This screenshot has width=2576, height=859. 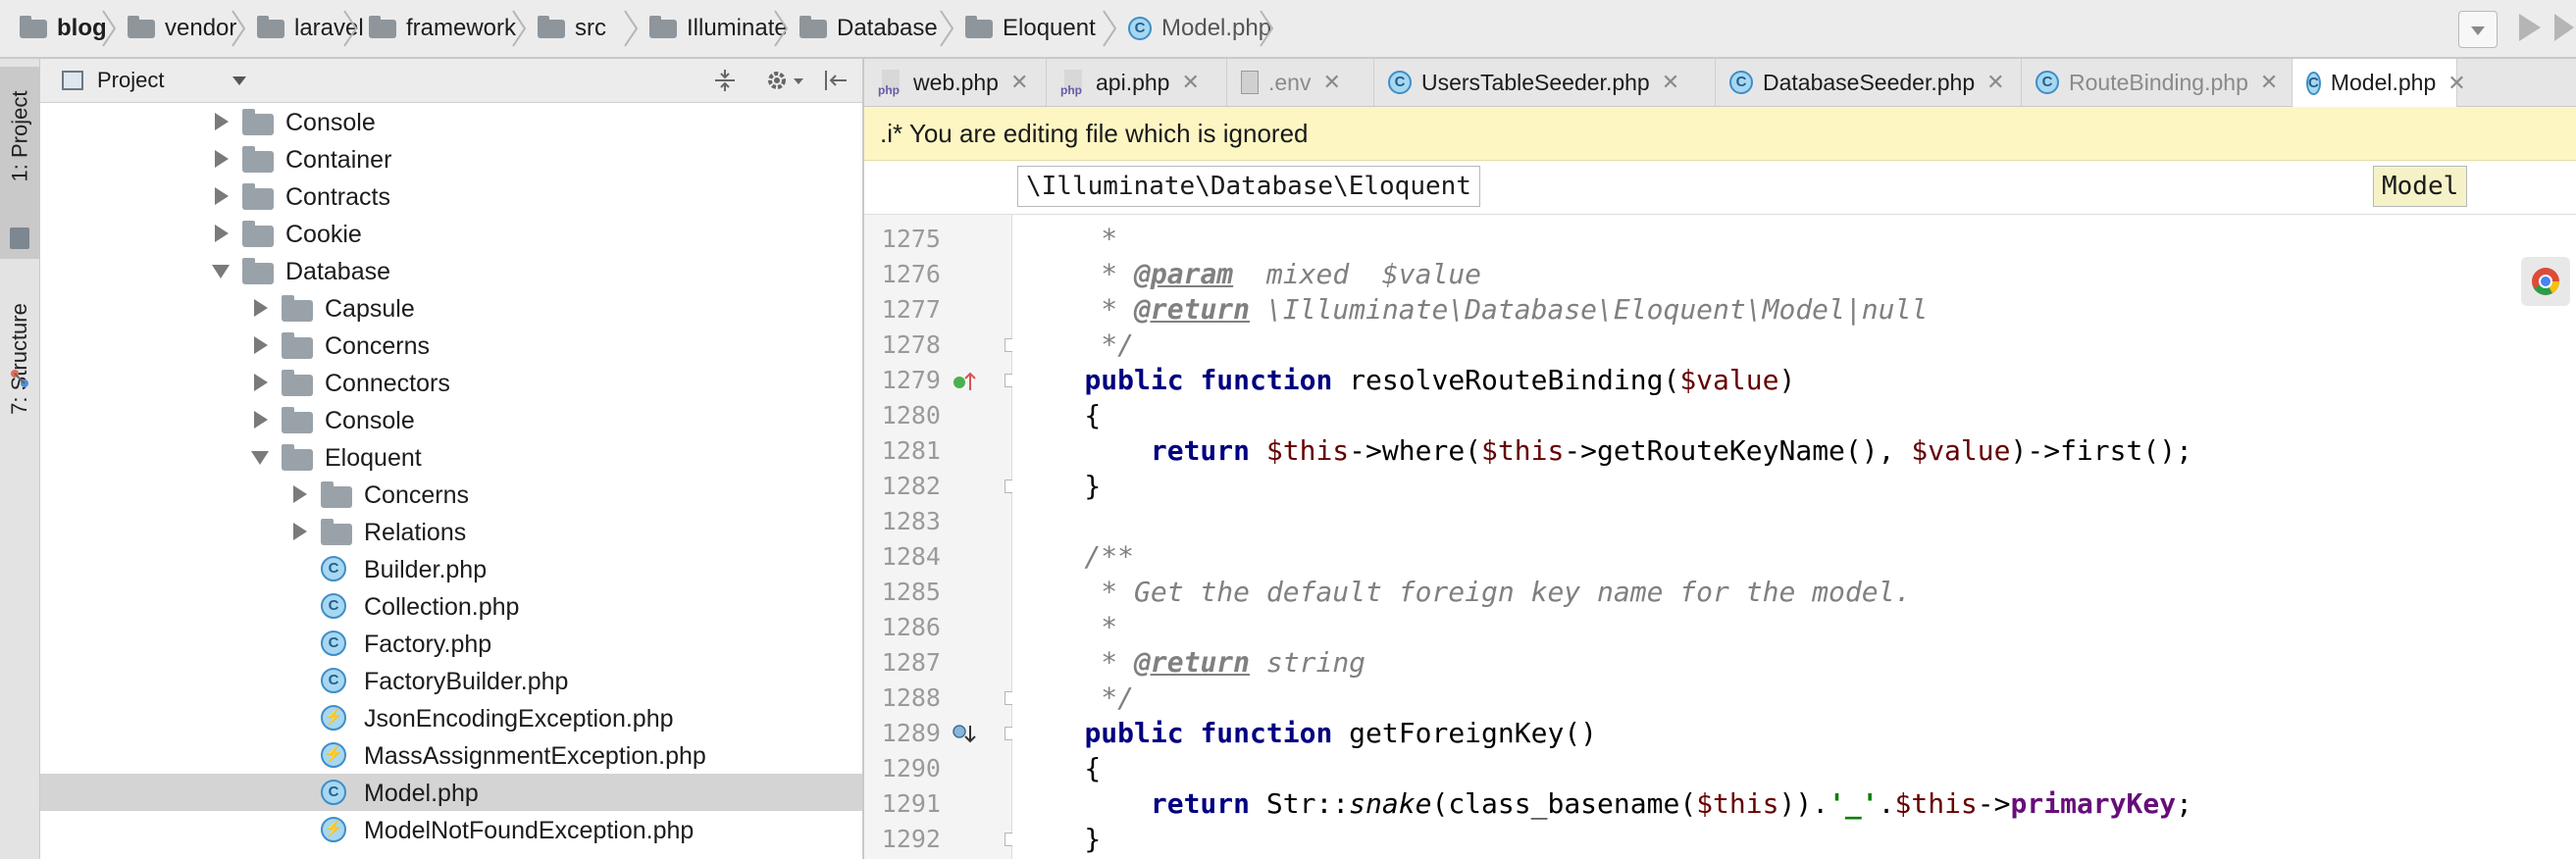 I want to click on tree-item: Database, so click(x=451, y=271).